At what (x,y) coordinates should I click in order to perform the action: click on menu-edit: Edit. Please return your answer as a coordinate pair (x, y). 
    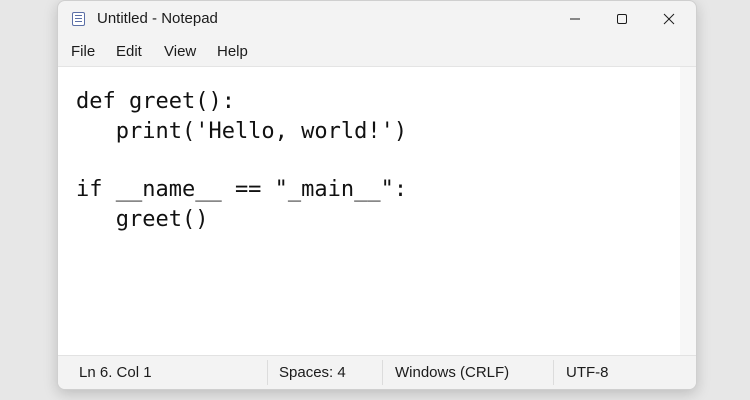
    Looking at the image, I should click on (129, 51).